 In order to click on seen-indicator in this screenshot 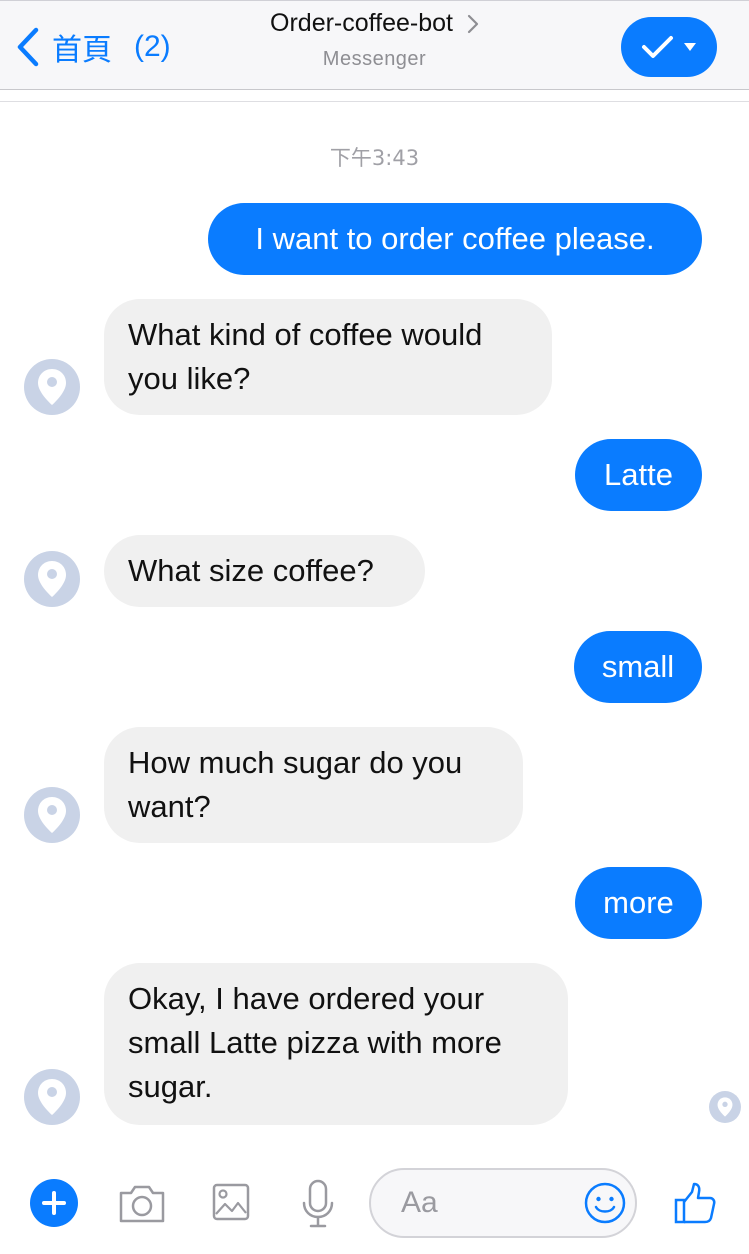, I will do `click(725, 1107)`.